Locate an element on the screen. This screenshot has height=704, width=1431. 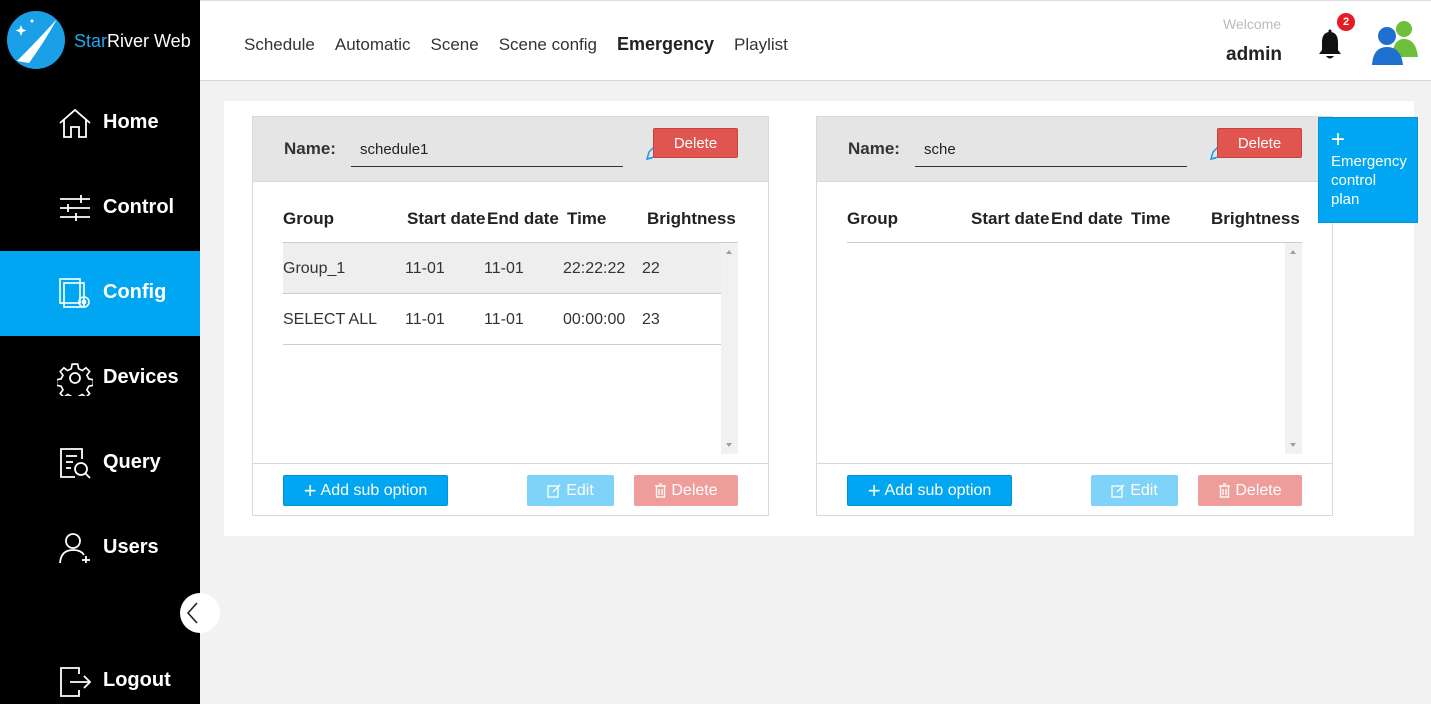
tab-playlist: Playlist is located at coordinates (761, 45).